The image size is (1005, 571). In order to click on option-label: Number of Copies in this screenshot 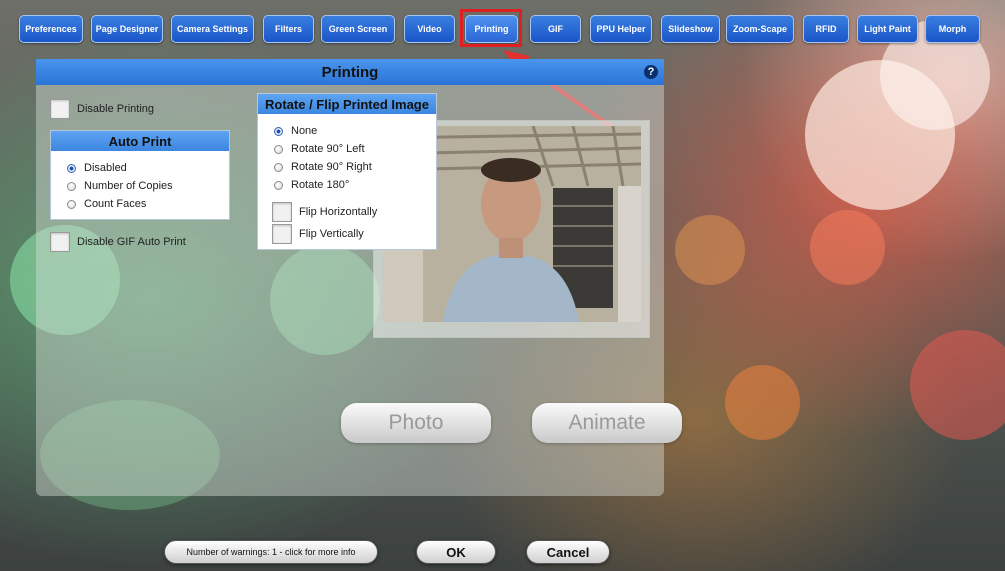, I will do `click(128, 186)`.